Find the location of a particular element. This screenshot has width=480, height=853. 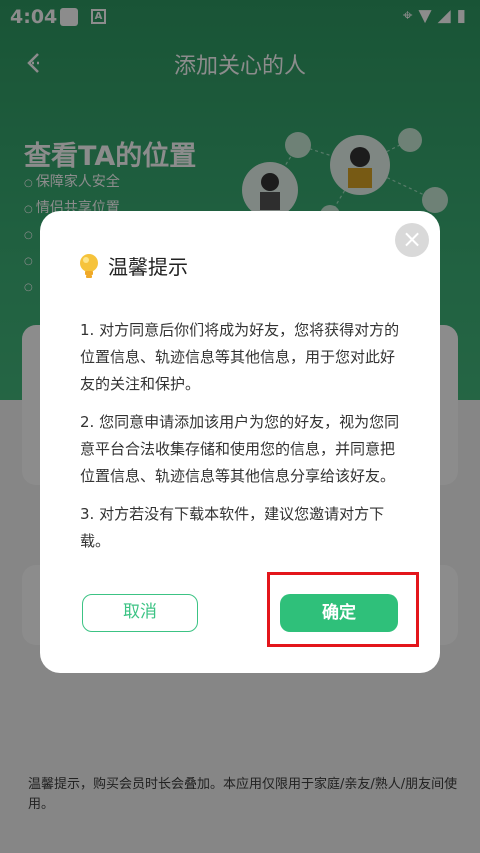

cancel-button: 取消 is located at coordinates (140, 613).